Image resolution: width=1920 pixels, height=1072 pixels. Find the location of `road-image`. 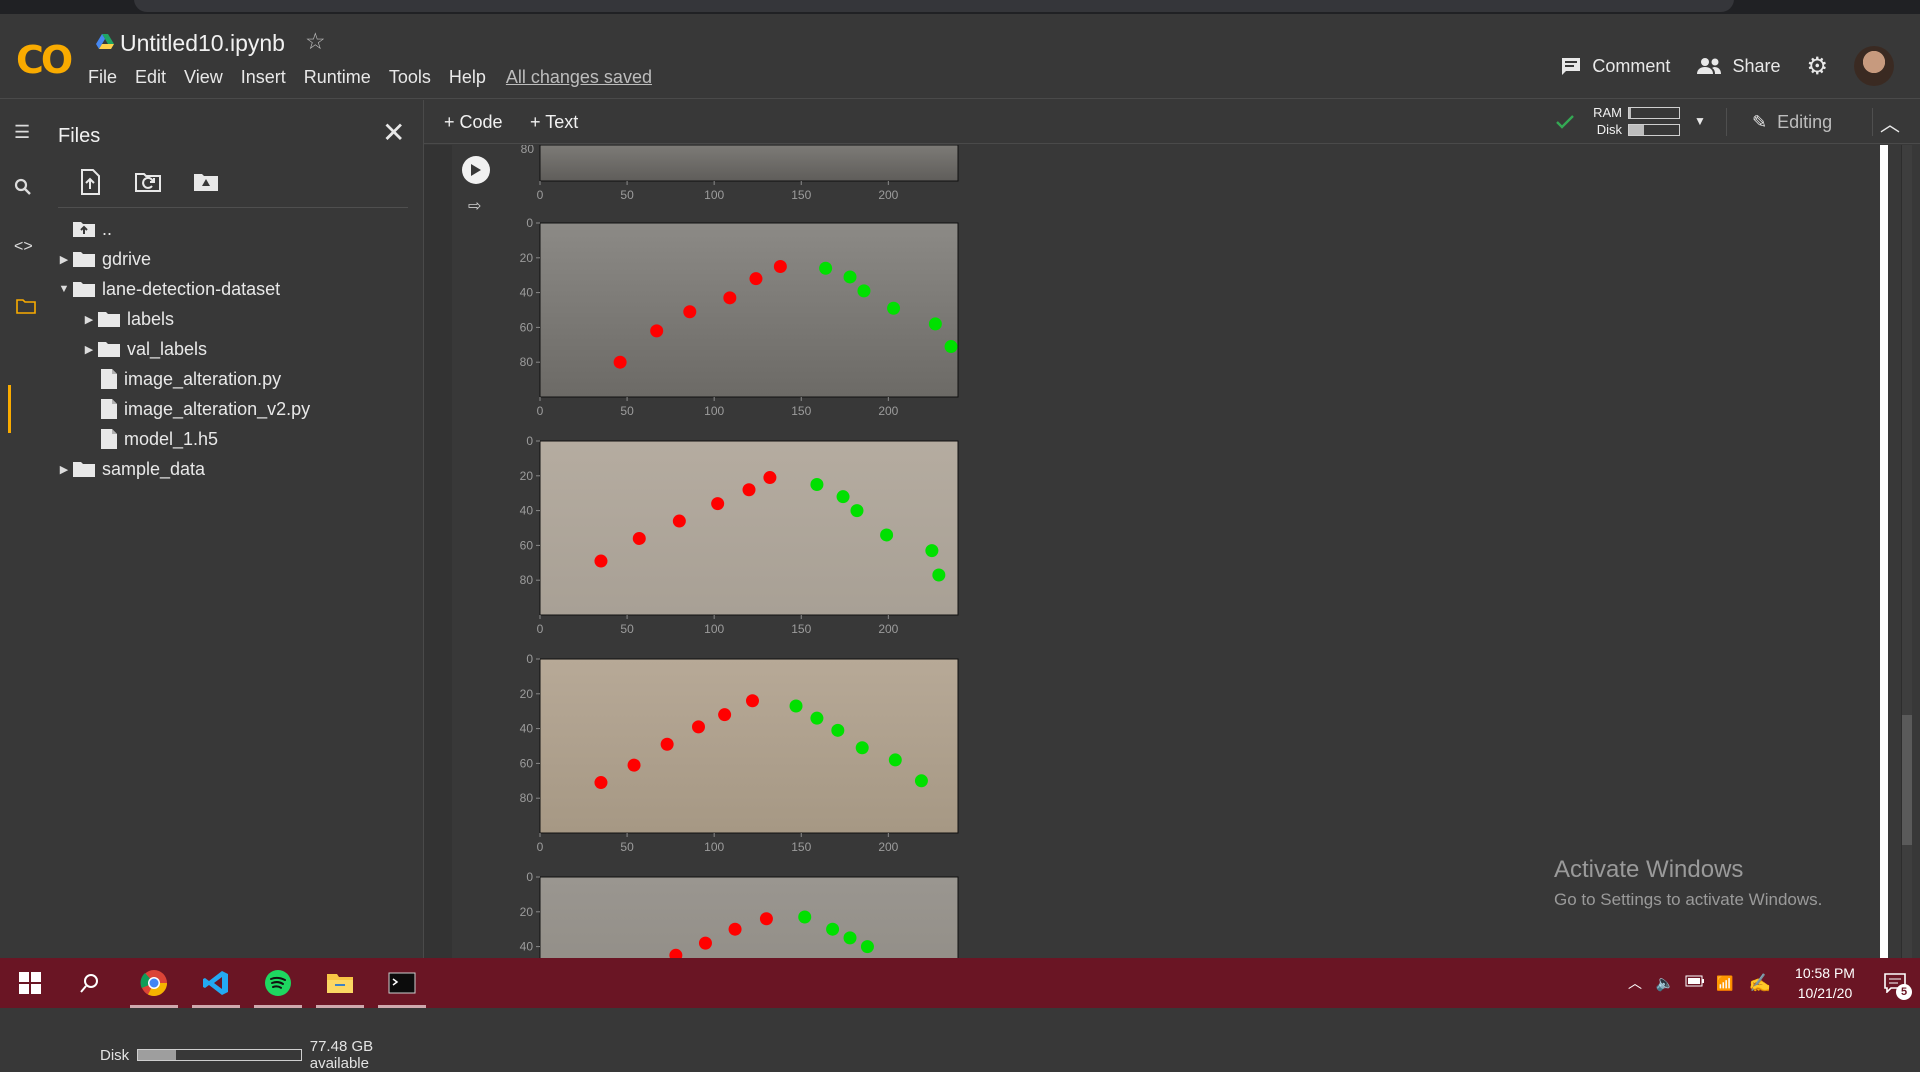

road-image is located at coordinates (749, 528).